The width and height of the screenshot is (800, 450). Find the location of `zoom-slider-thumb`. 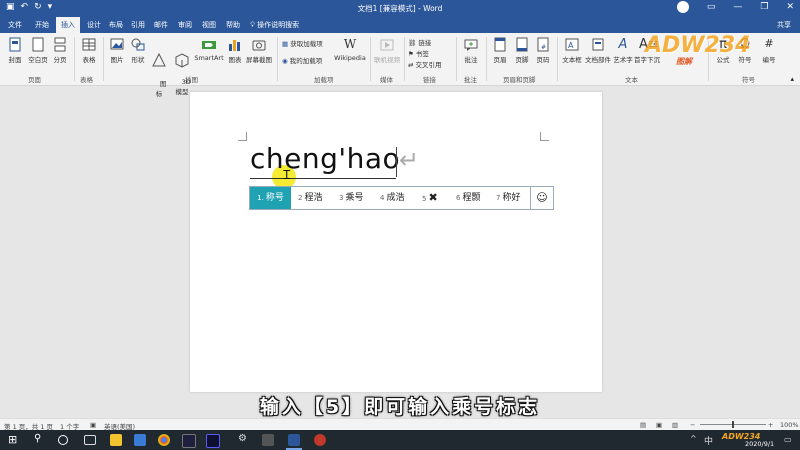

zoom-slider-thumb is located at coordinates (733, 424).